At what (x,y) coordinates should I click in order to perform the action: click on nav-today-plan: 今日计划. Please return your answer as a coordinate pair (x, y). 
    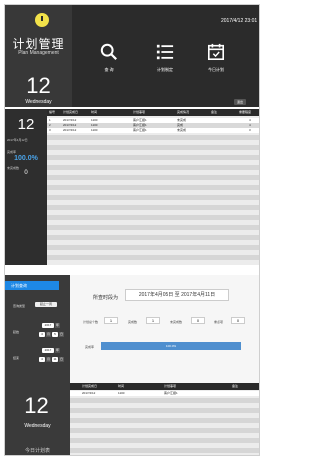
    Looking at the image, I should click on (216, 58).